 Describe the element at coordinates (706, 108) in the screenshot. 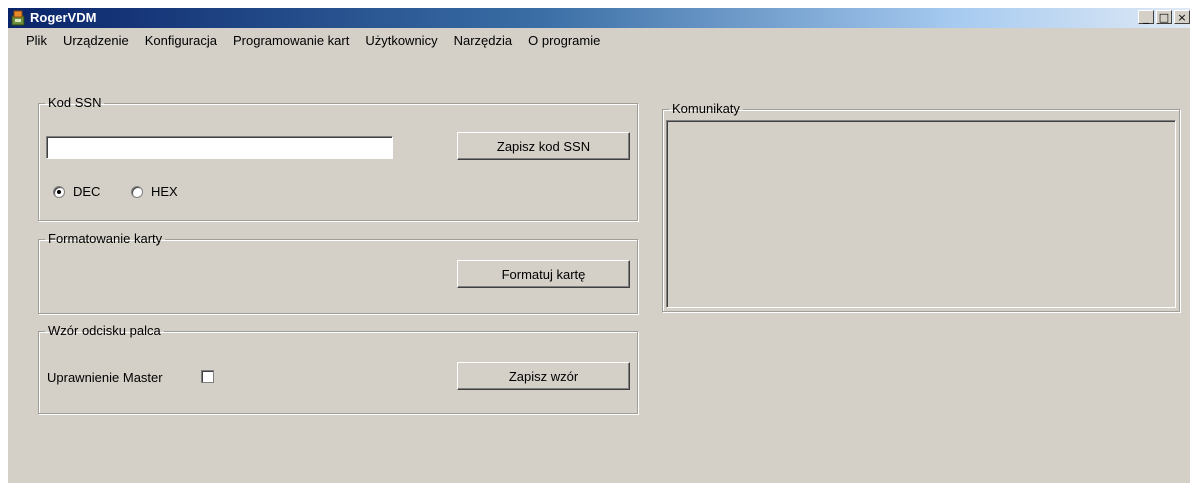

I see `messages-group-legend: Komunikaty` at that location.